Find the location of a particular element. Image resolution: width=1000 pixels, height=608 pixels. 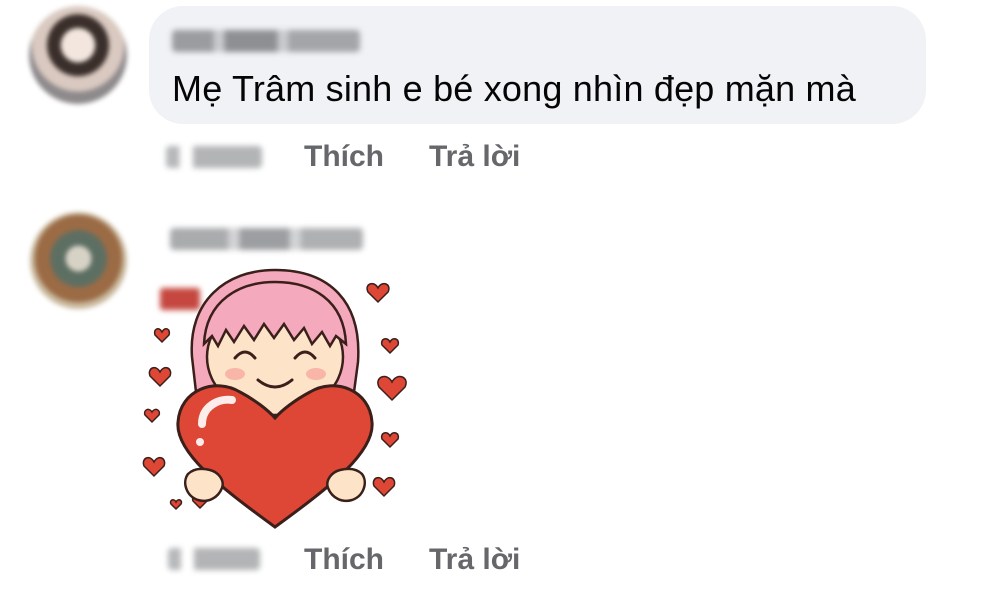

right-hand is located at coordinates (346, 485).